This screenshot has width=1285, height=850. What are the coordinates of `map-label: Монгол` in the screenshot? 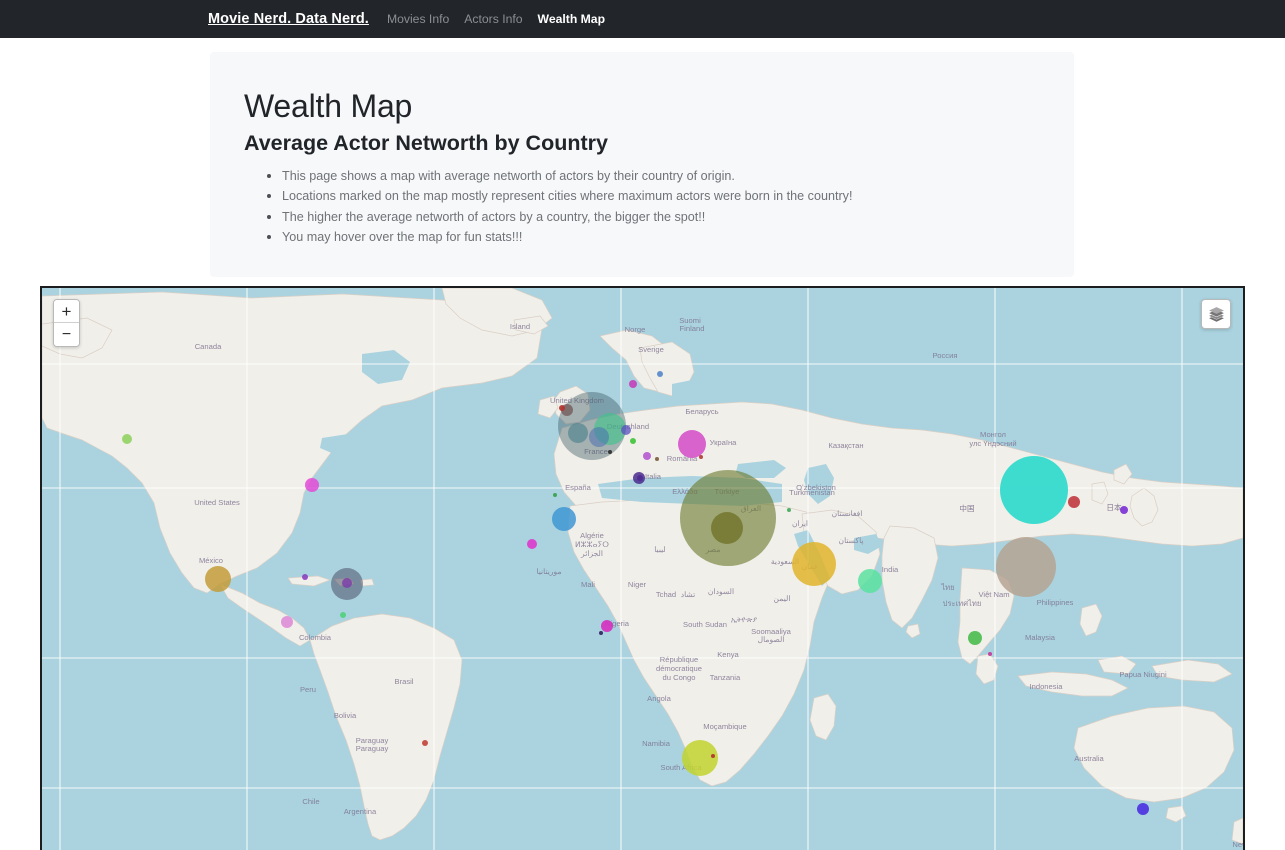 It's located at (993, 434).